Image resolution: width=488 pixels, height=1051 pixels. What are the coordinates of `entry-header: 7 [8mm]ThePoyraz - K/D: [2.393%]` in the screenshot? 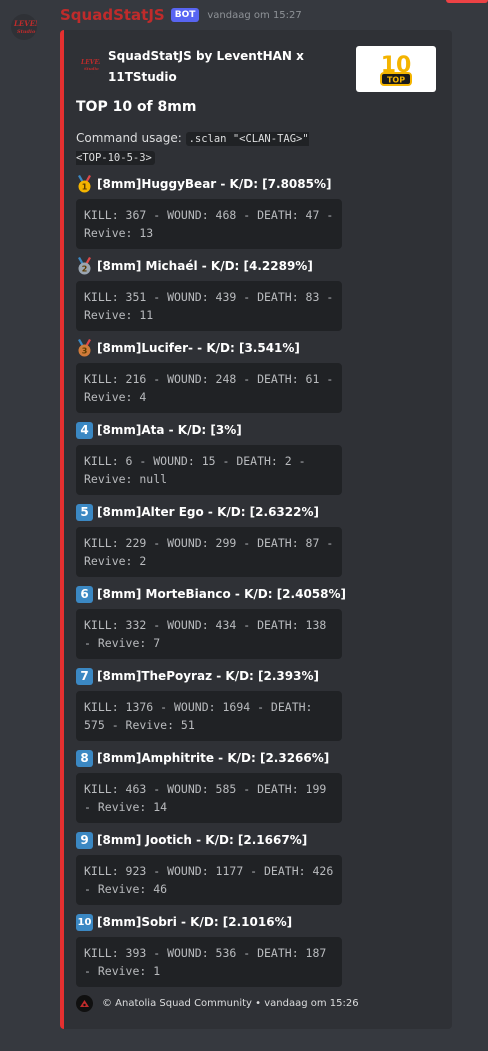 It's located at (208, 676).